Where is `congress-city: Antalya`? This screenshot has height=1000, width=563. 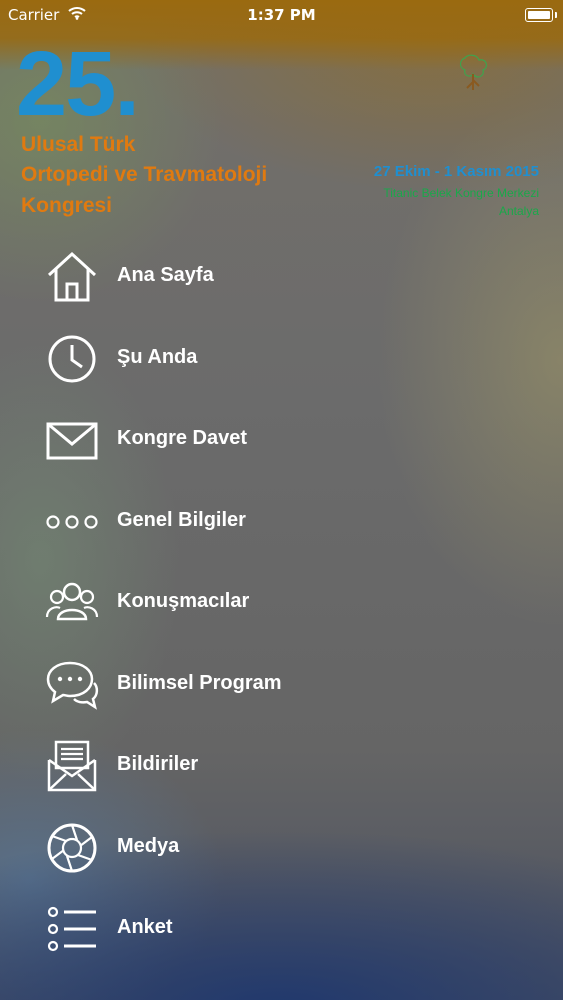 congress-city: Antalya is located at coordinates (518, 211).